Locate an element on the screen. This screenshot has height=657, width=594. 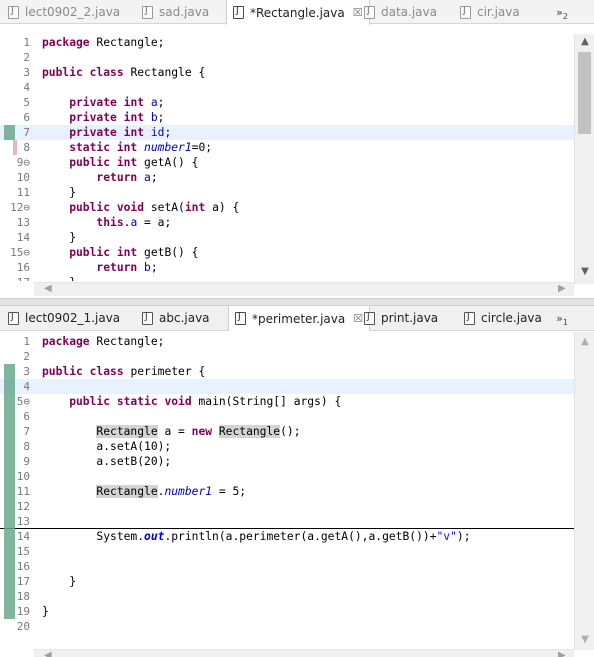
tab-label: circle.java is located at coordinates (511, 318).